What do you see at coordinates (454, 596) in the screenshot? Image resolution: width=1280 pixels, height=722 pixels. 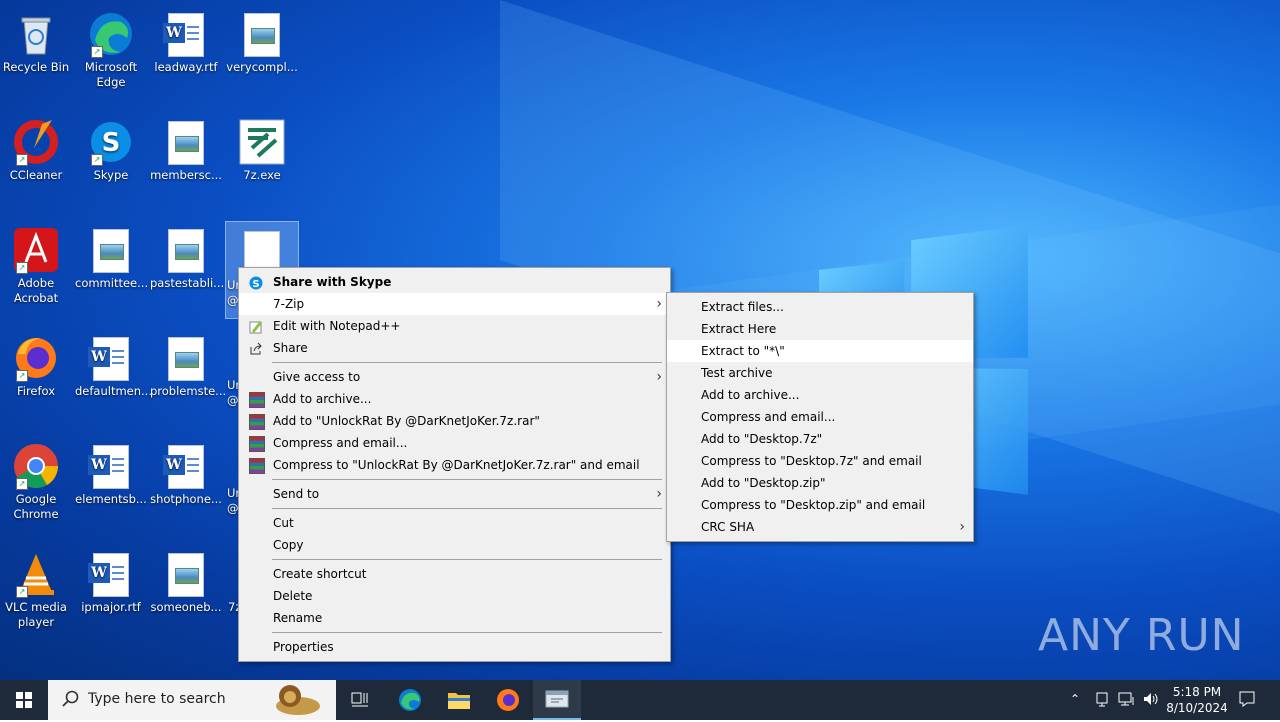 I see `menu-item-delete: Delete` at bounding box center [454, 596].